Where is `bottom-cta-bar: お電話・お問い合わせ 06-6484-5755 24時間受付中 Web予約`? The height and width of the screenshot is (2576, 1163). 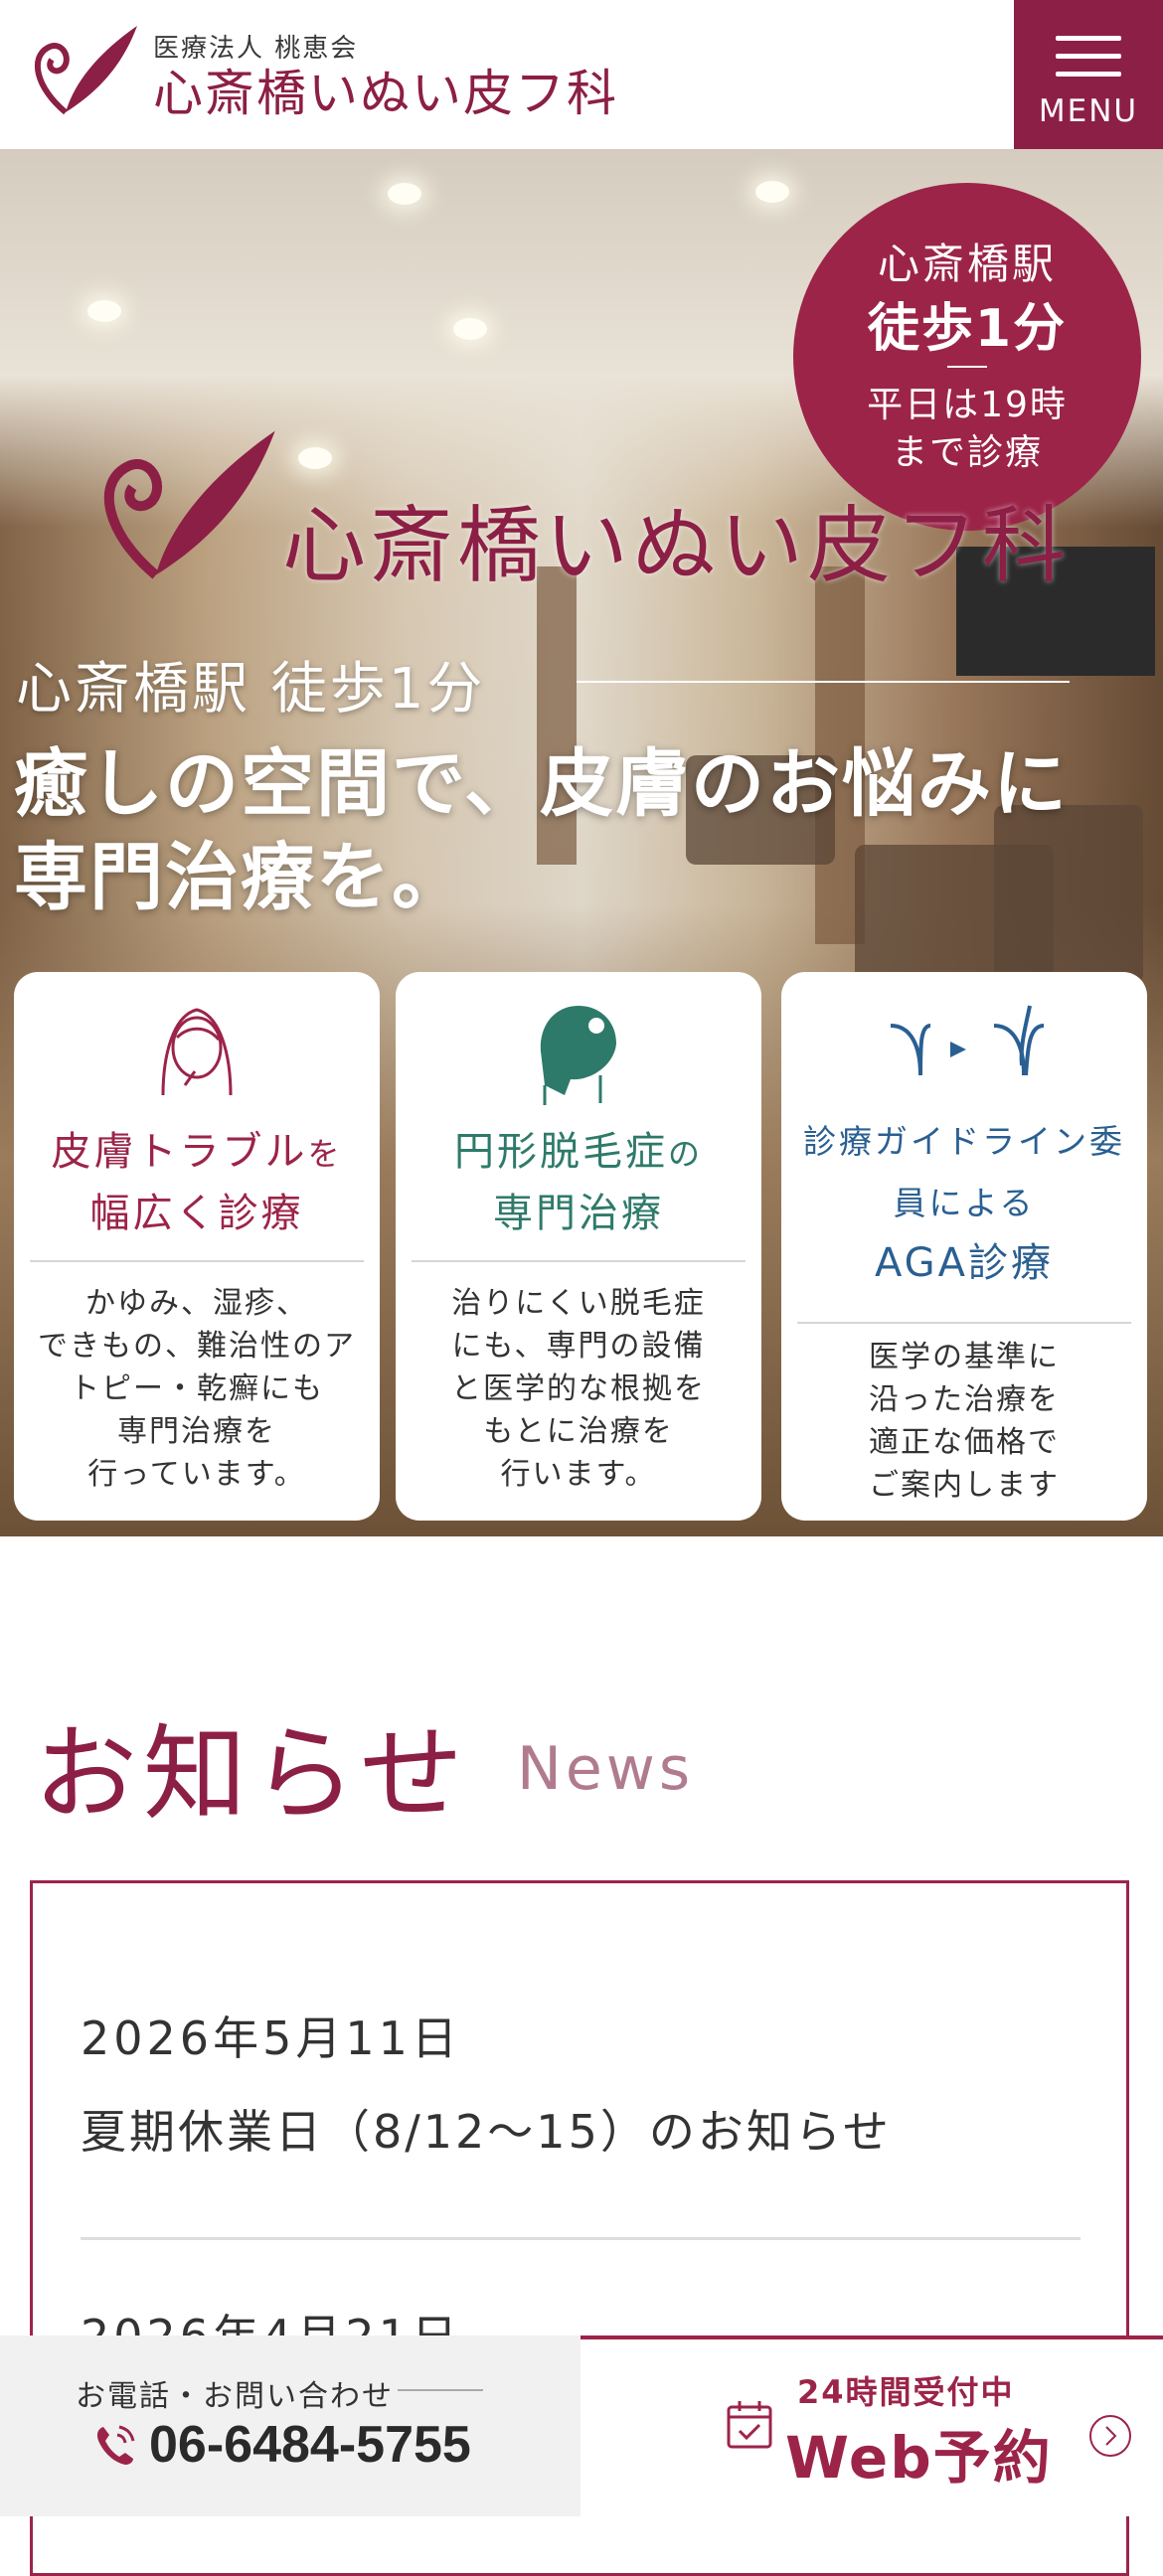 bottom-cta-bar: お電話・お問い合わせ 06-6484-5755 24時間受付中 Web予約 is located at coordinates (581, 2425).